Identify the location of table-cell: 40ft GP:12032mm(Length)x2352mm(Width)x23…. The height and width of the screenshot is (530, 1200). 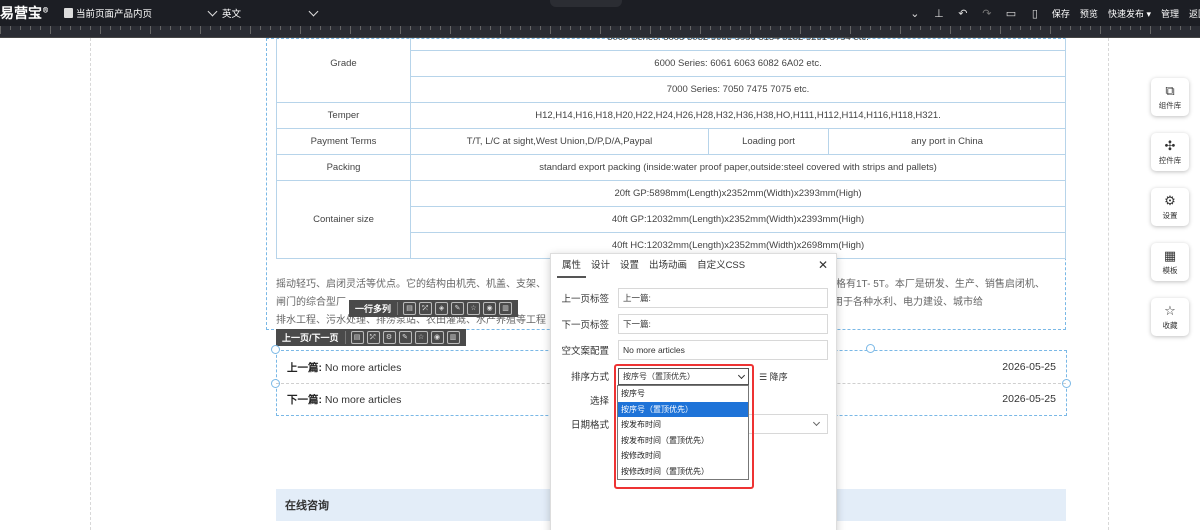
(738, 219).